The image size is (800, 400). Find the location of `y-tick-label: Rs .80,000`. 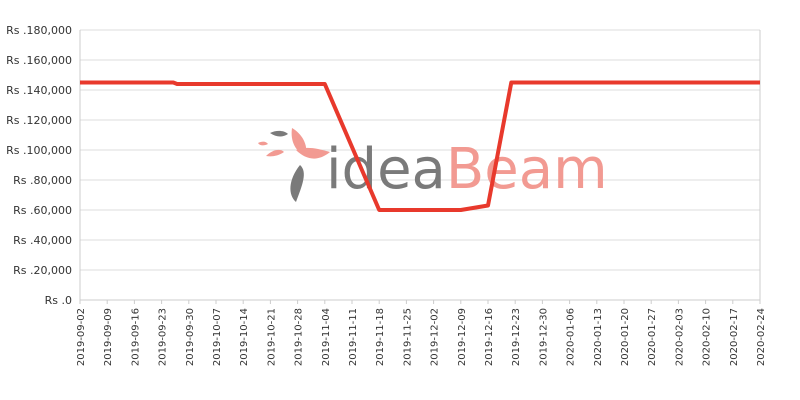

y-tick-label: Rs .80,000 is located at coordinates (42, 180).